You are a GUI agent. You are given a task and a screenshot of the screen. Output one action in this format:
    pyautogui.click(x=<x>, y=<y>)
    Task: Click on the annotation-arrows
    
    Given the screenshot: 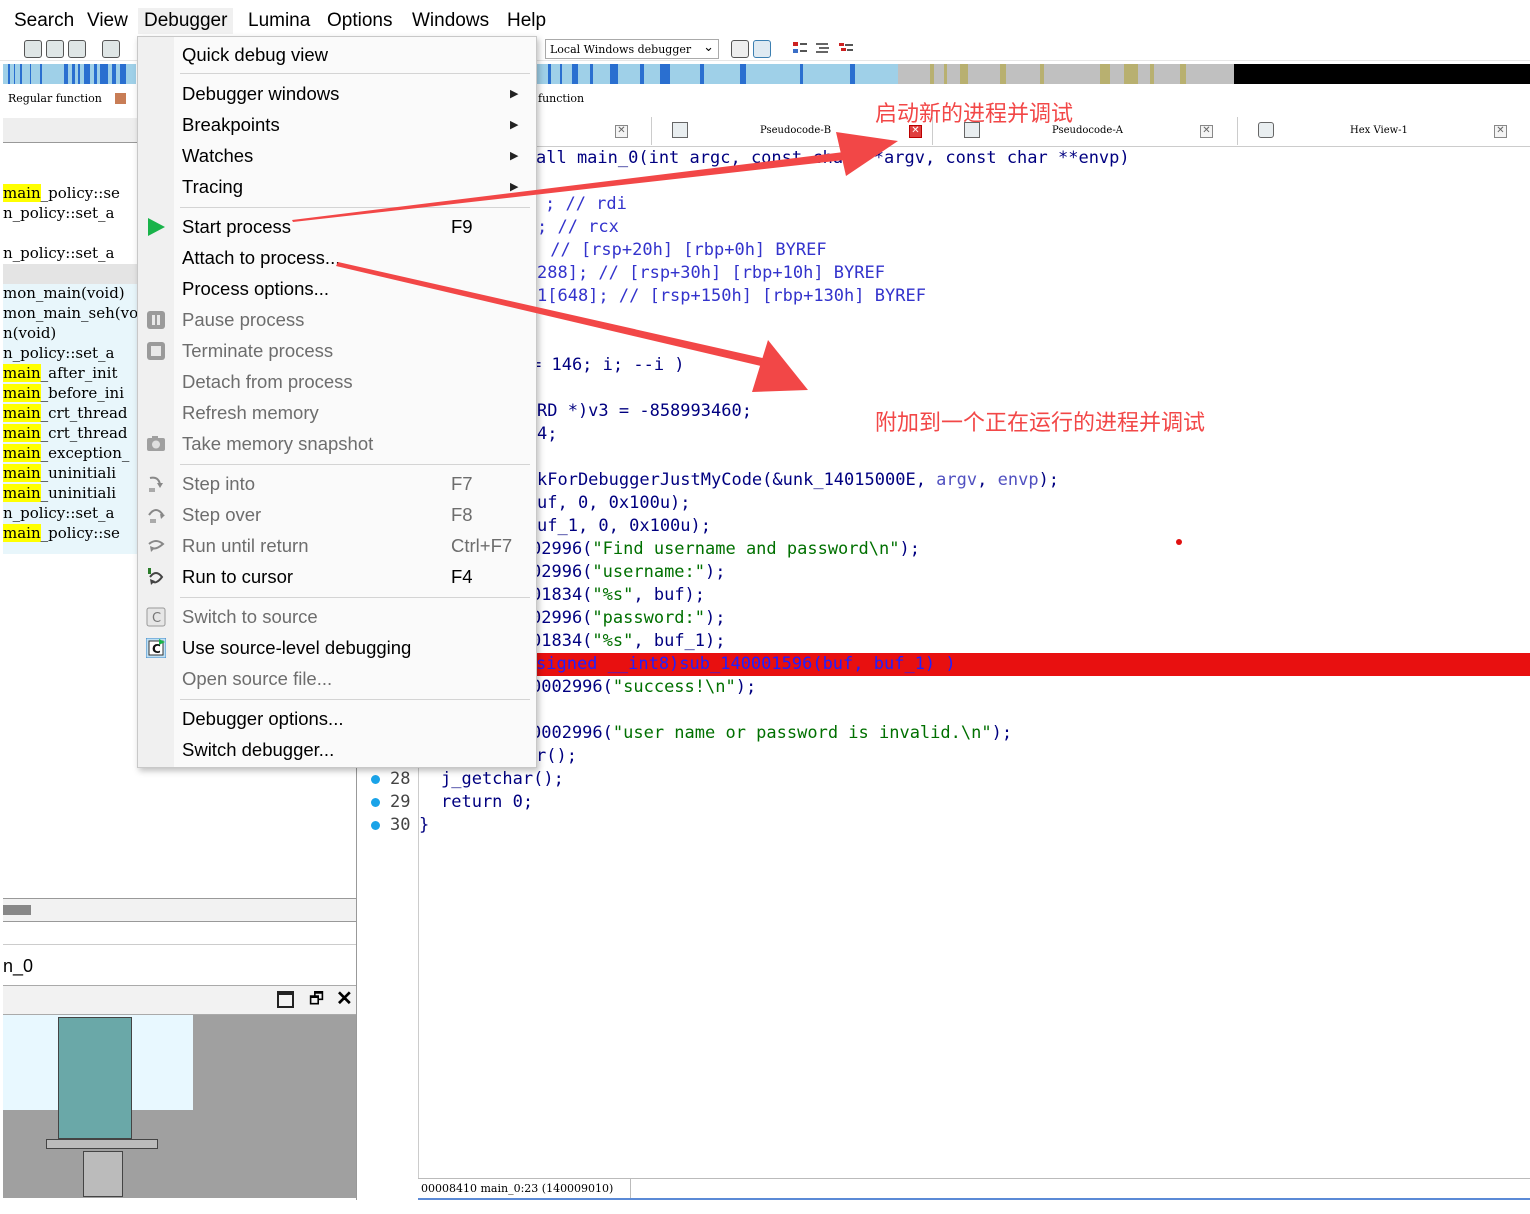 What is the action you would take?
    pyautogui.click(x=595, y=262)
    